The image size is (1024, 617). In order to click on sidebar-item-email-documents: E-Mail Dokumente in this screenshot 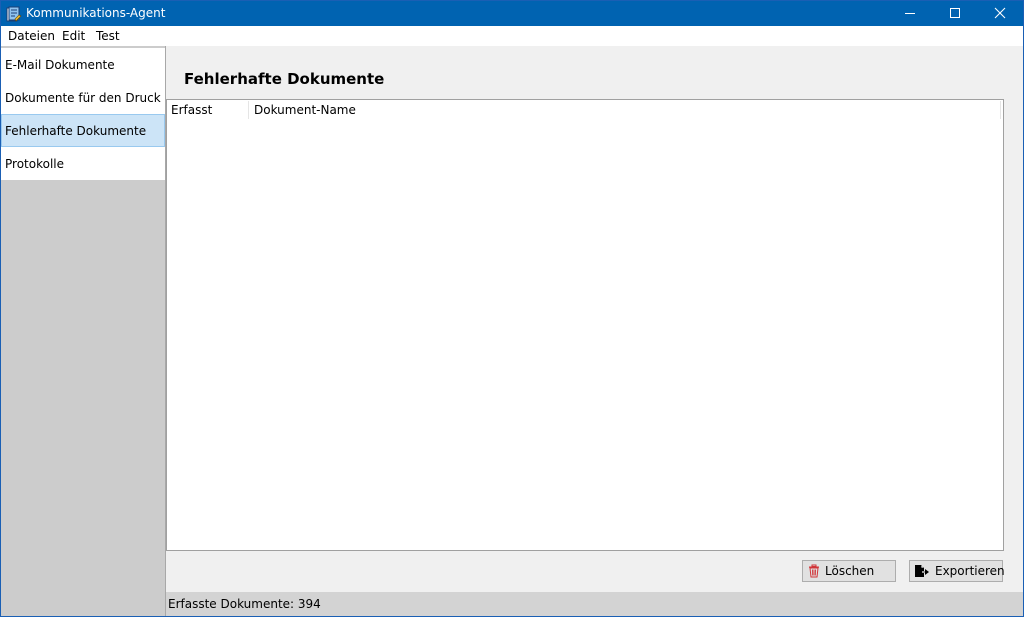, I will do `click(83, 64)`.